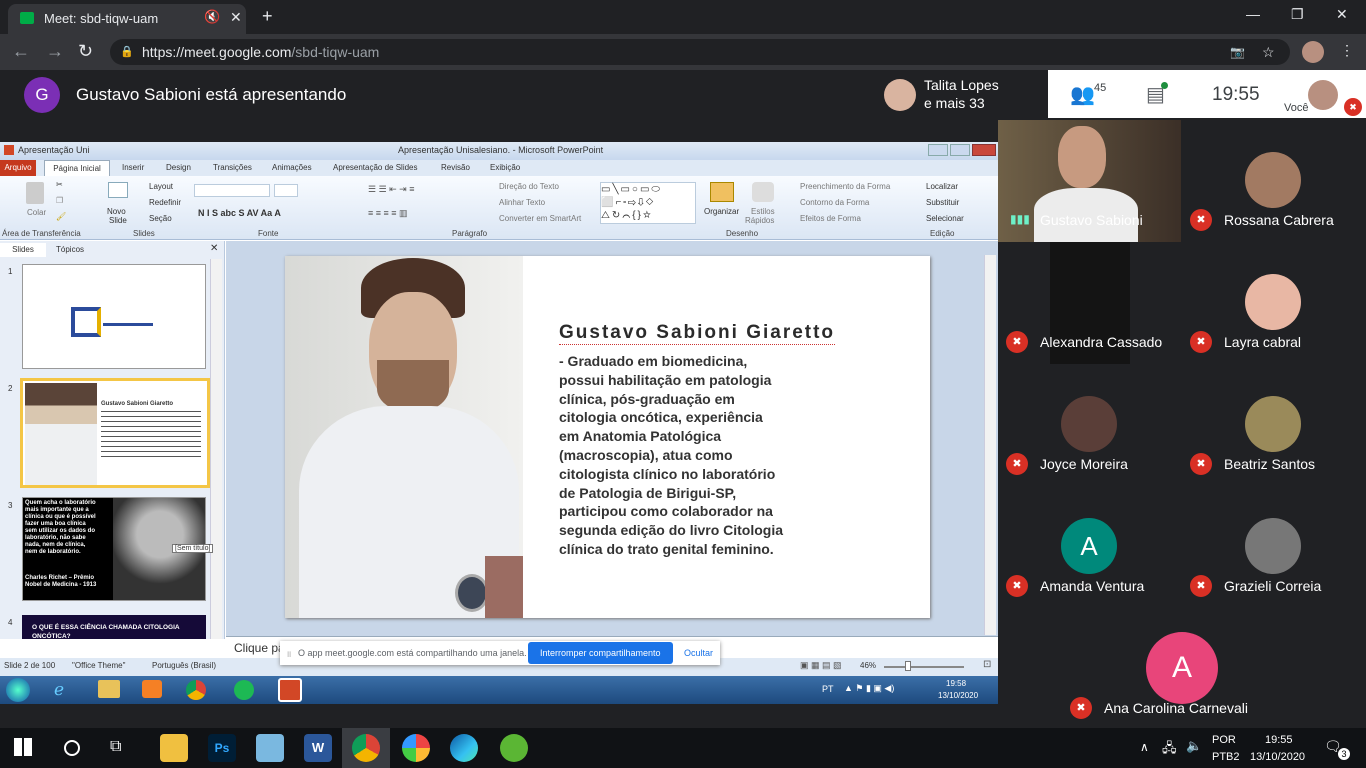 This screenshot has width=1366, height=768. What do you see at coordinates (18, 168) in the screenshot?
I see `tab-arquivo: Arquivo` at bounding box center [18, 168].